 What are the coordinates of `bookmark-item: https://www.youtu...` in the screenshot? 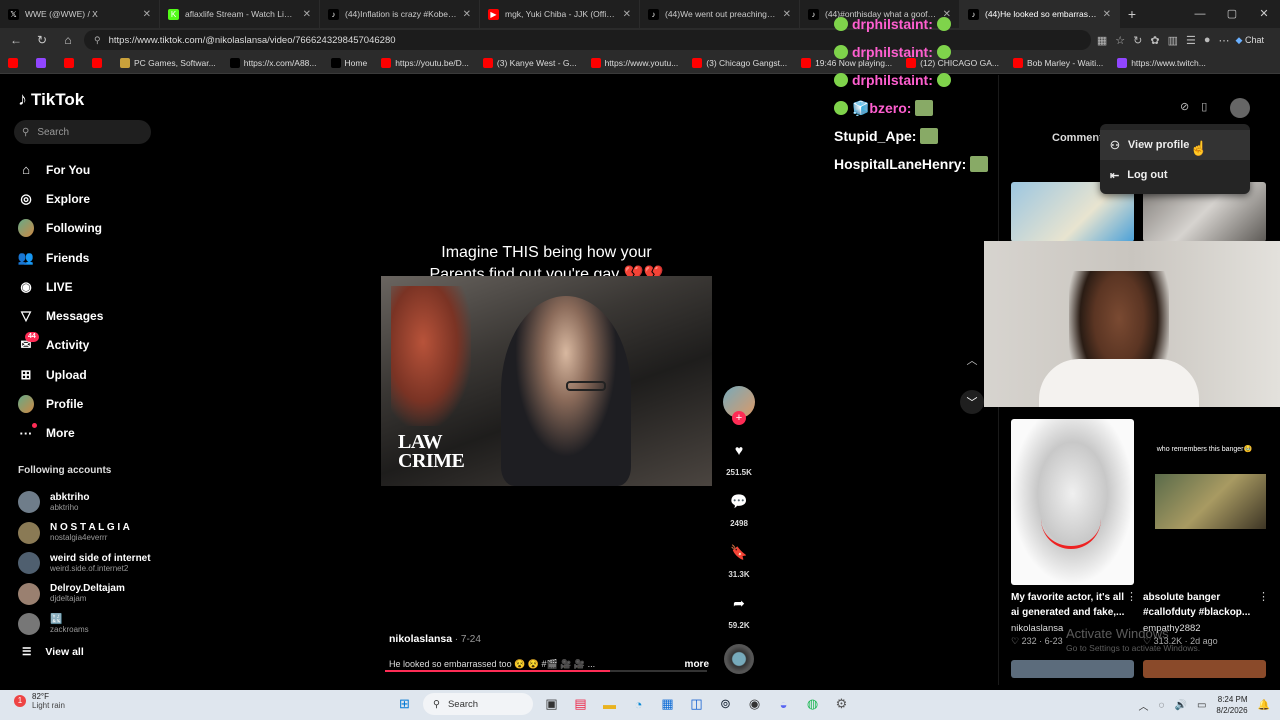 It's located at (634, 62).